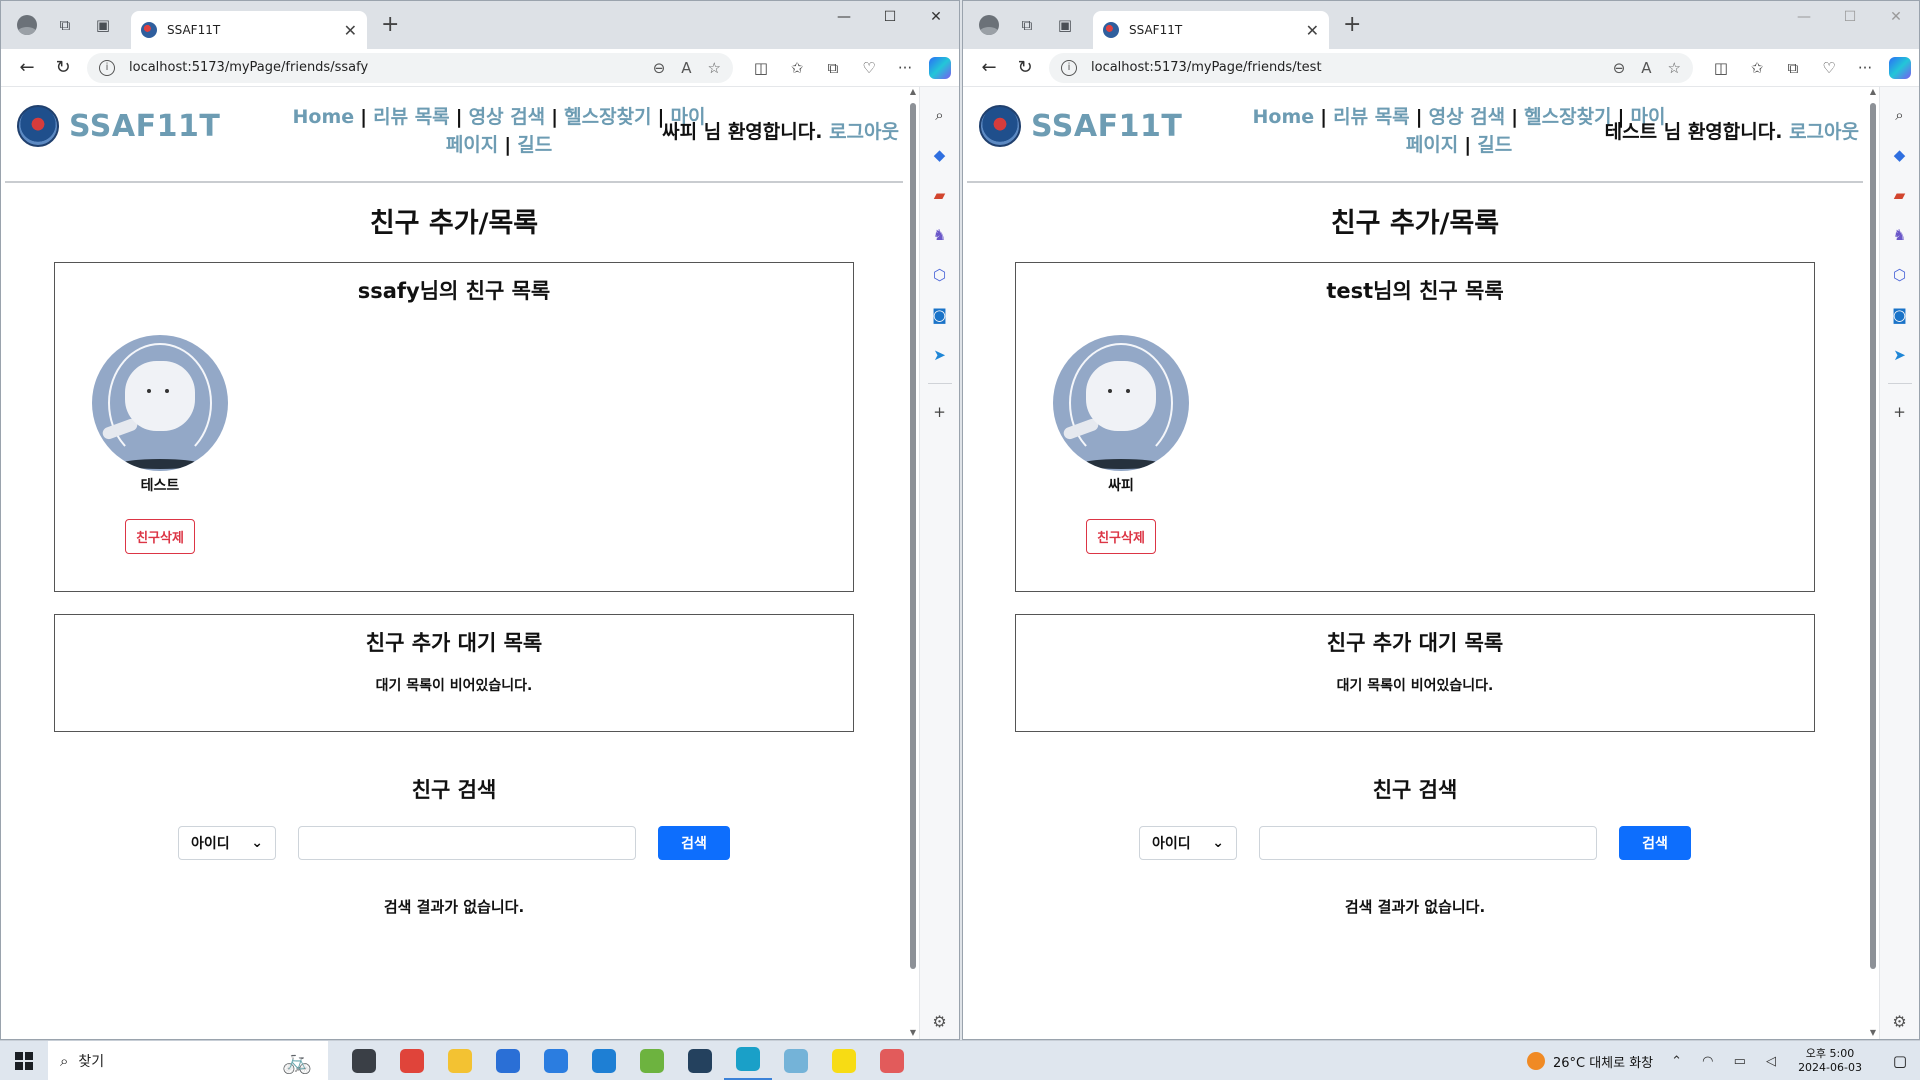 This screenshot has height=1080, width=1920. Describe the element at coordinates (892, 1060) in the screenshot. I see `paint-app-taskbar-icon` at that location.